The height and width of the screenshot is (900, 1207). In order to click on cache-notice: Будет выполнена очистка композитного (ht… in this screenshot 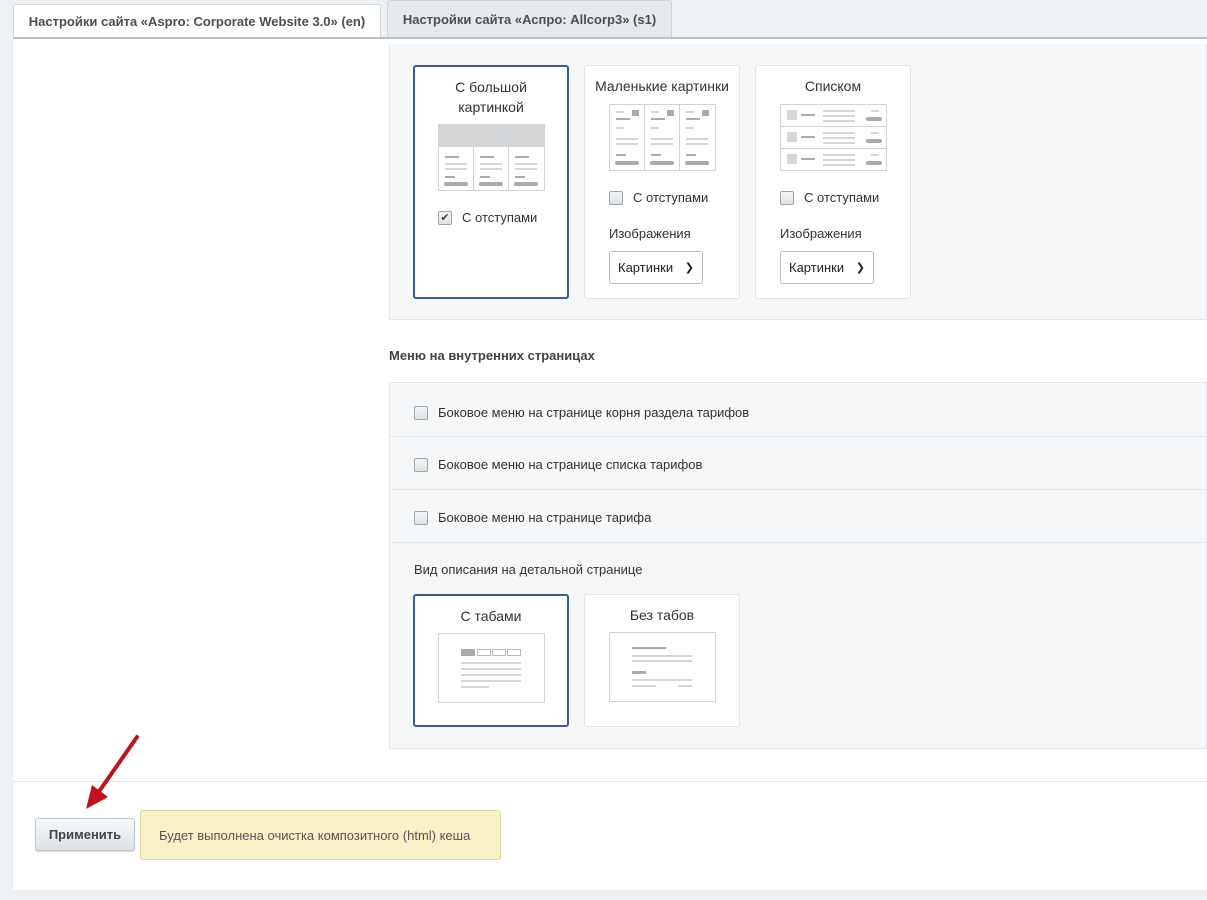, I will do `click(320, 835)`.